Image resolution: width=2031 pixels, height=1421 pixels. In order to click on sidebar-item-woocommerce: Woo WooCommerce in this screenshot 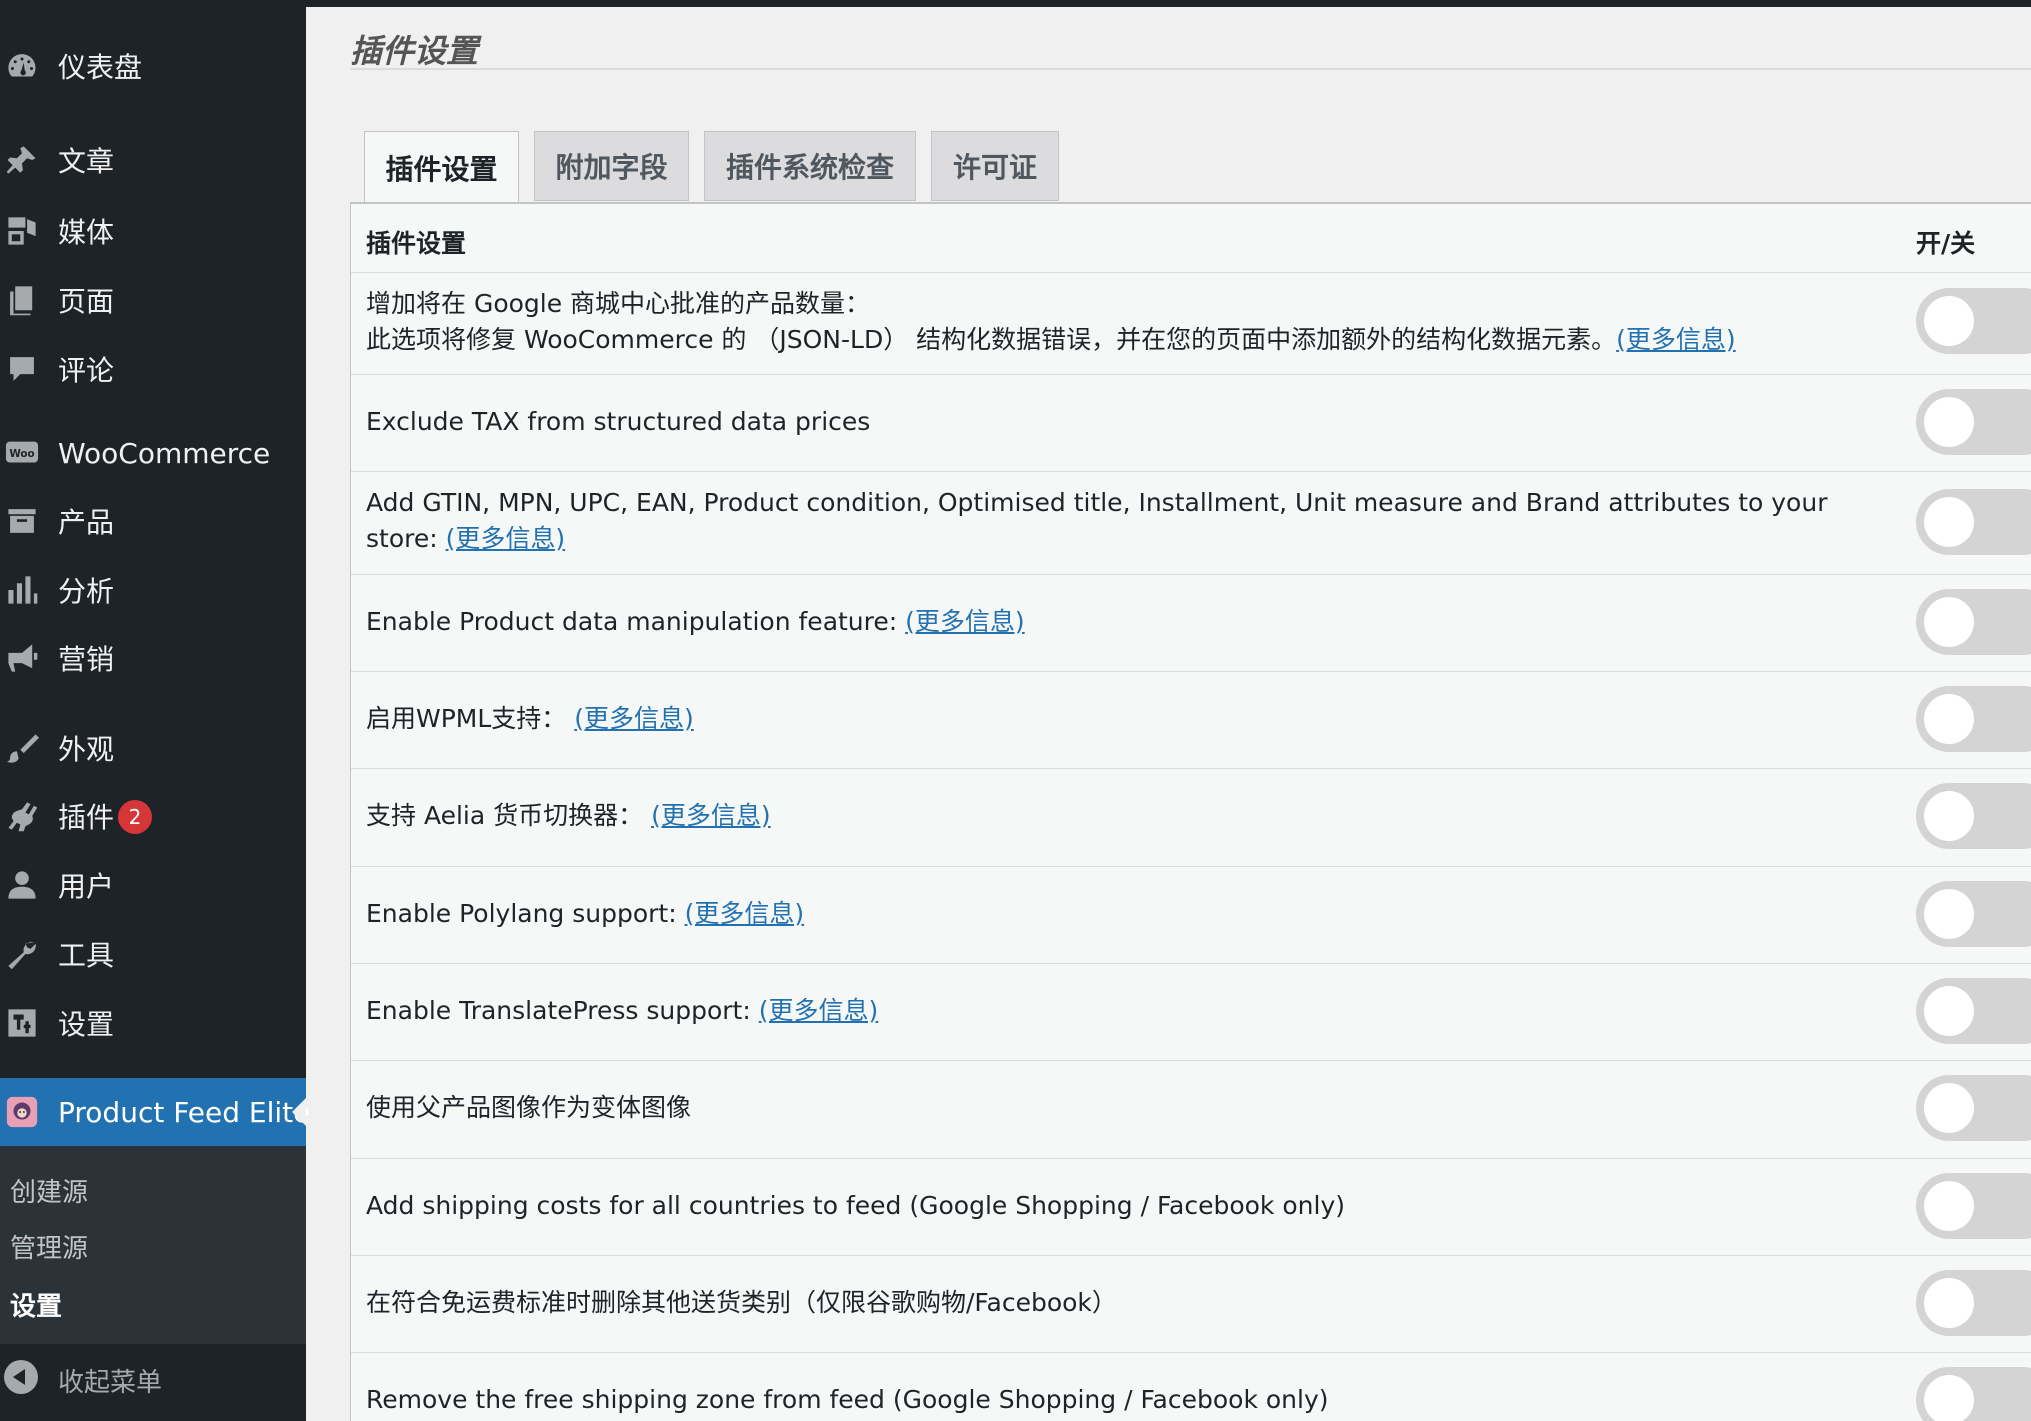, I will do `click(153, 453)`.